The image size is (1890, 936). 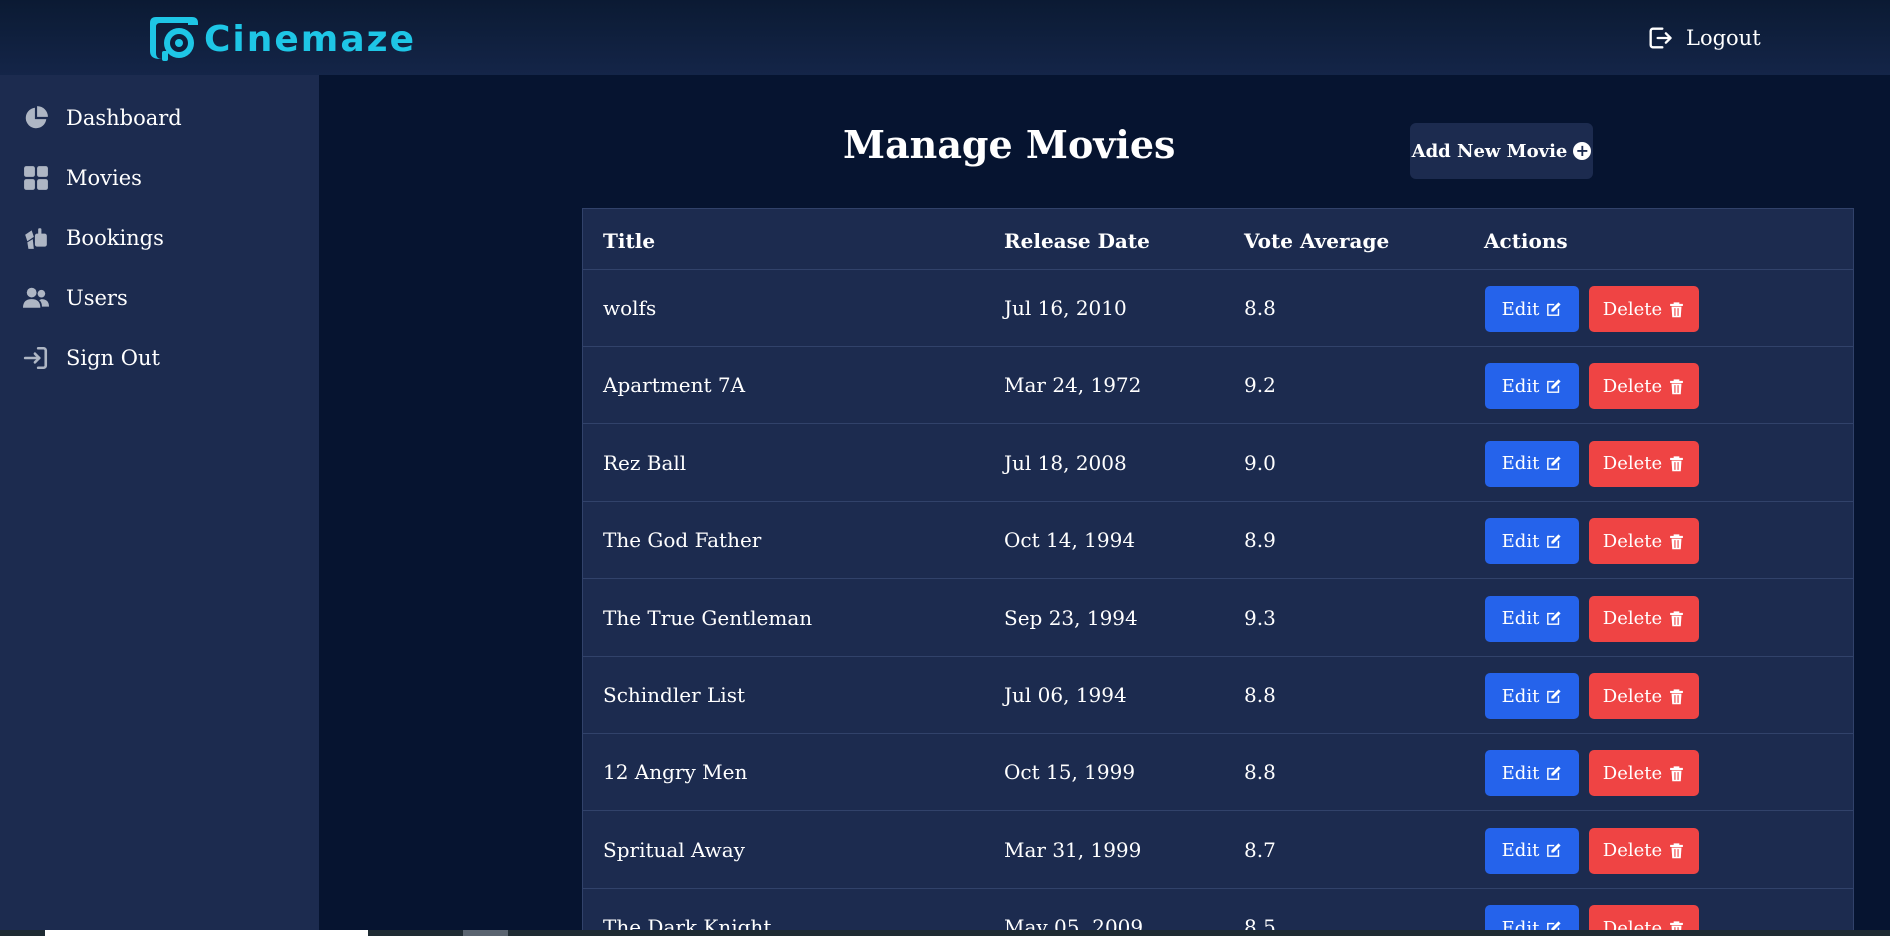 What do you see at coordinates (675, 772) in the screenshot?
I see `movie-title: 12 Angry Men` at bounding box center [675, 772].